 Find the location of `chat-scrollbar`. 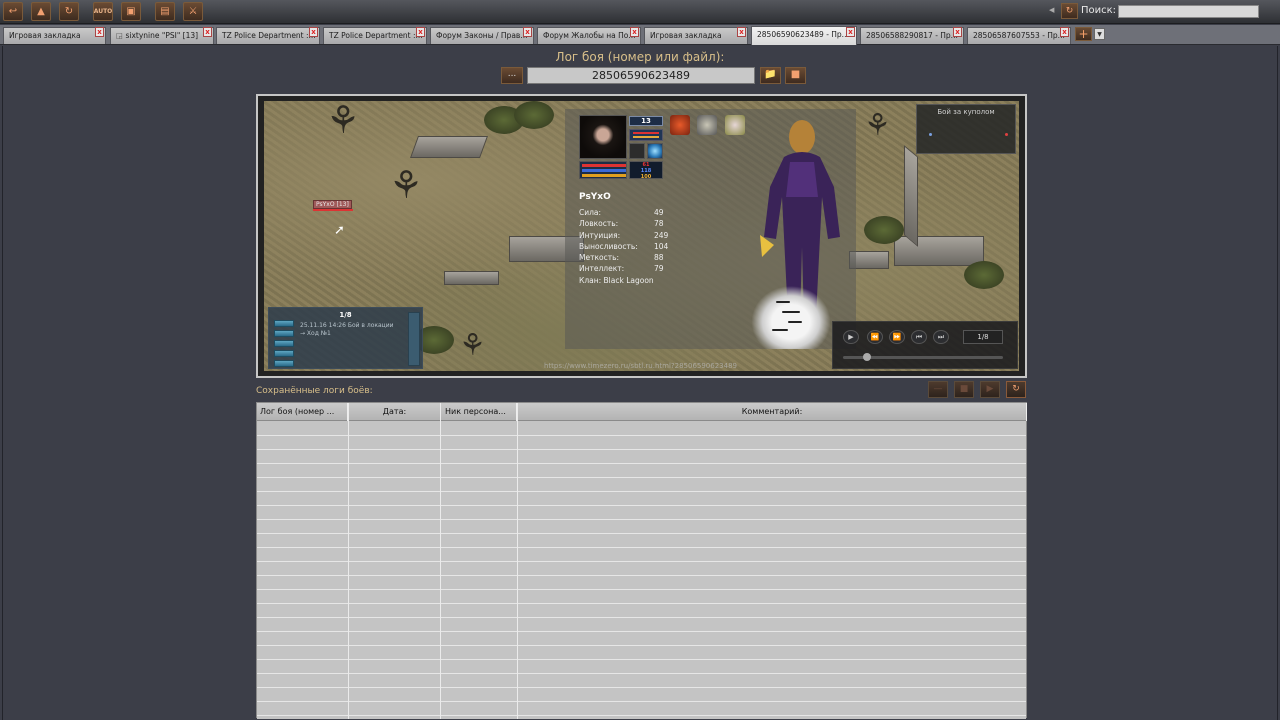

chat-scrollbar is located at coordinates (414, 339).